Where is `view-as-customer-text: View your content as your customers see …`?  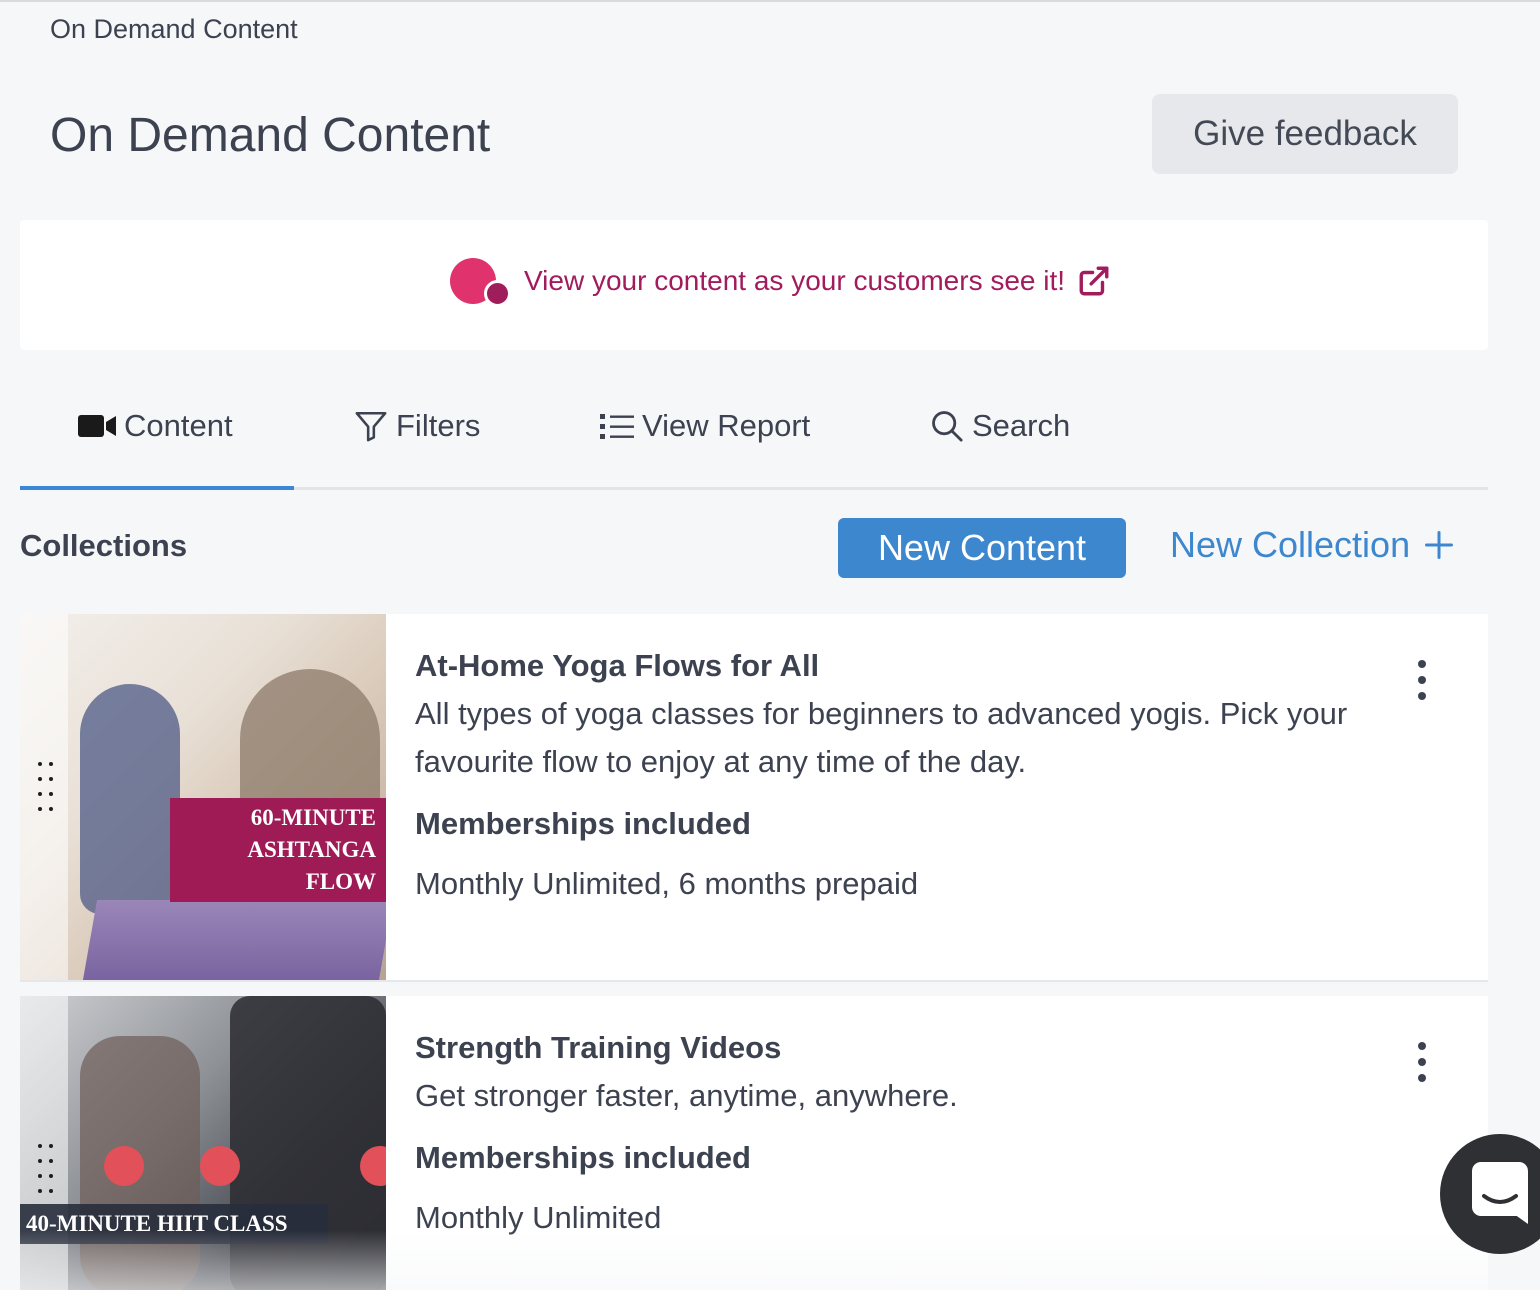 view-as-customer-text: View your content as your customers see … is located at coordinates (795, 280).